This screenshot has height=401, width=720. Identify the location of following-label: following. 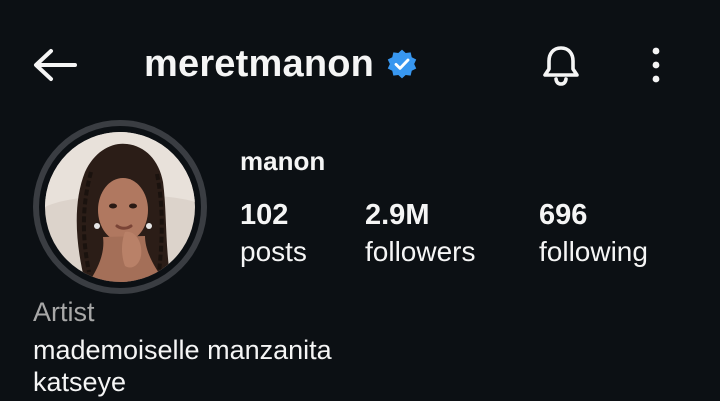
(593, 251).